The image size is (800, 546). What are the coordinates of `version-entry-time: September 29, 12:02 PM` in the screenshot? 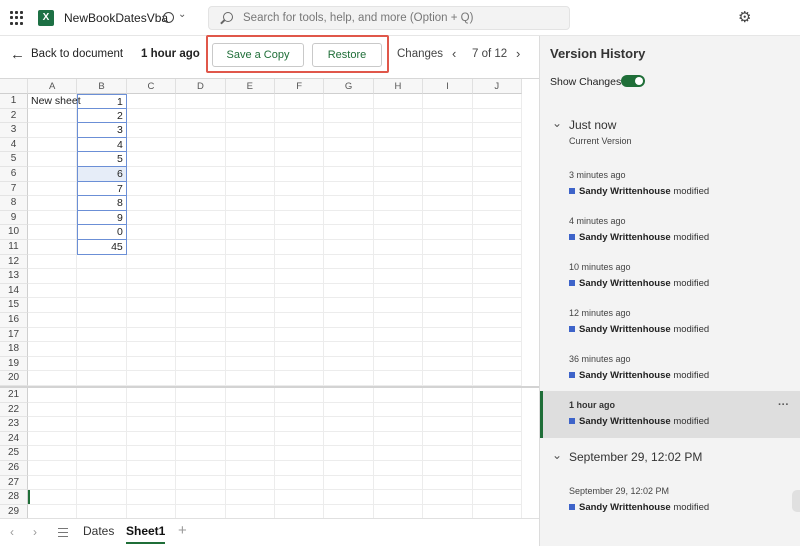 It's located at (619, 491).